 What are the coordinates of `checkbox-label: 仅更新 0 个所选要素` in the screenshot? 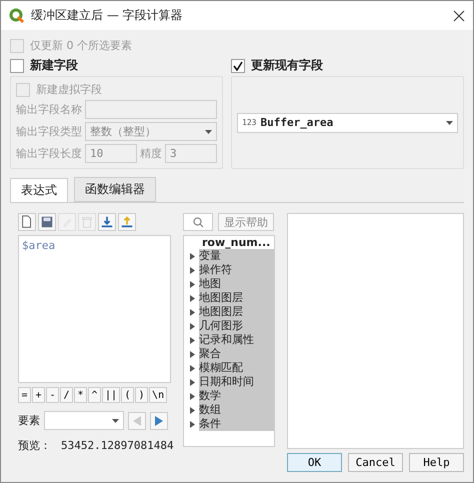 It's located at (81, 45).